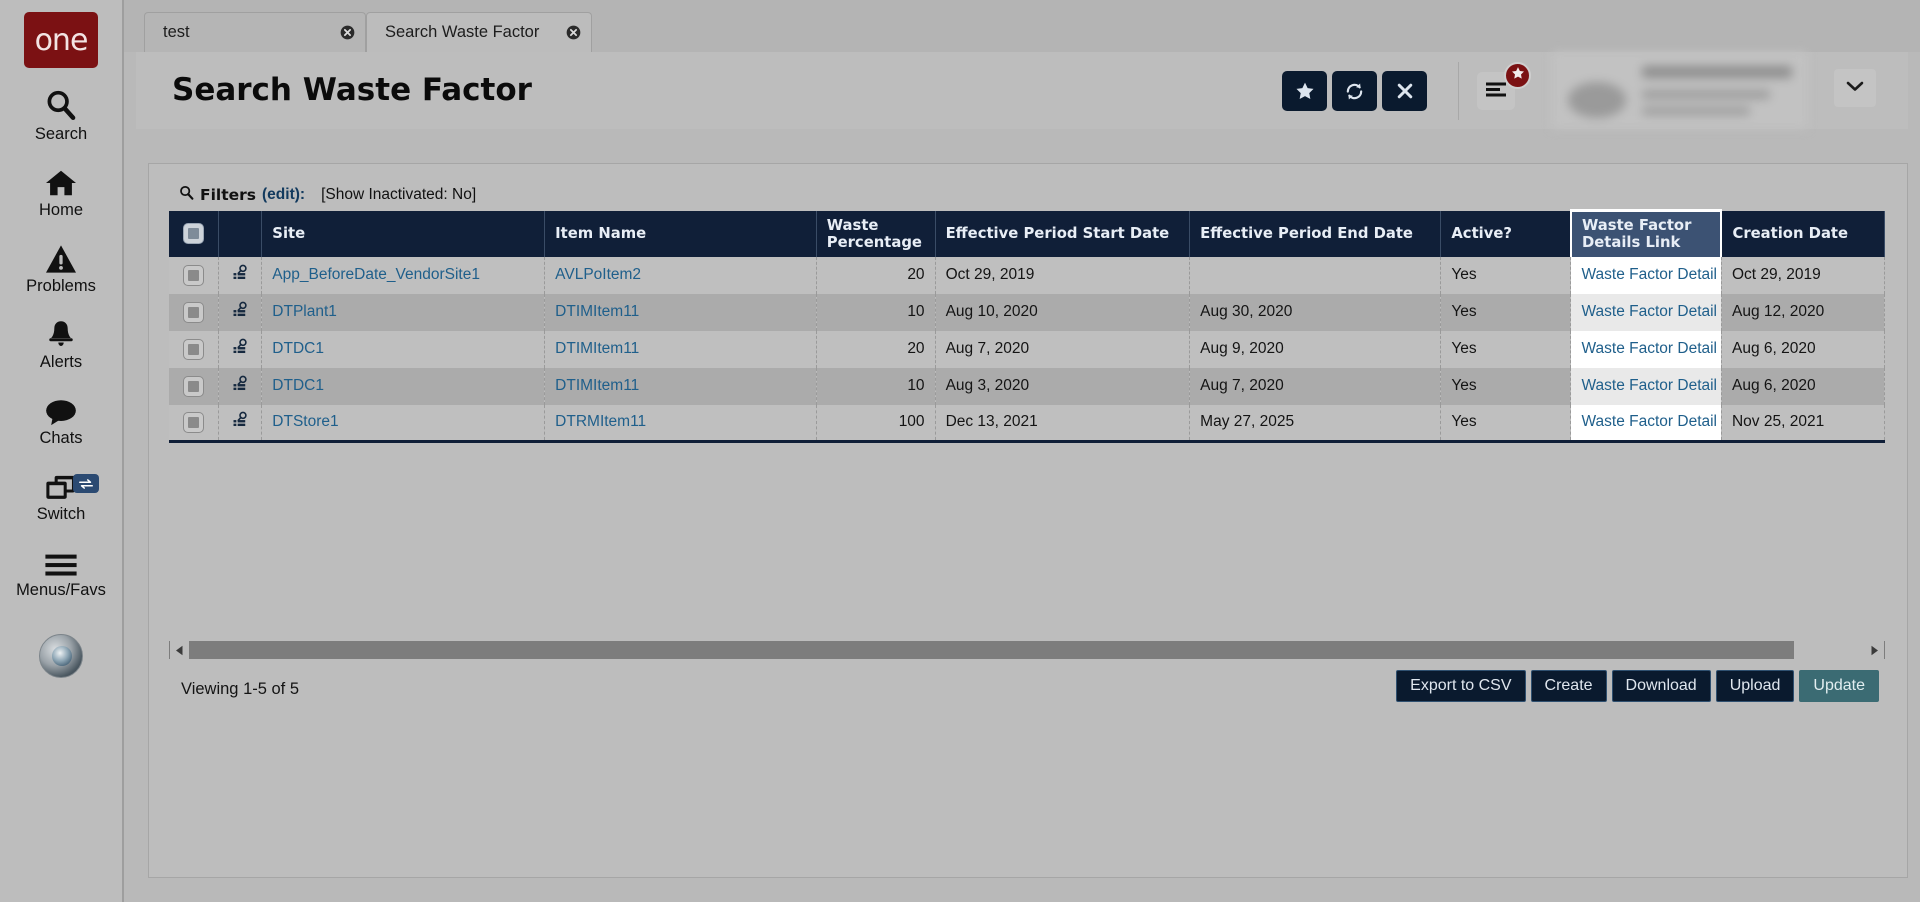 This screenshot has width=1920, height=902. What do you see at coordinates (61, 572) in the screenshot?
I see `sidebar-item-menus-favs: Menus/Favs` at bounding box center [61, 572].